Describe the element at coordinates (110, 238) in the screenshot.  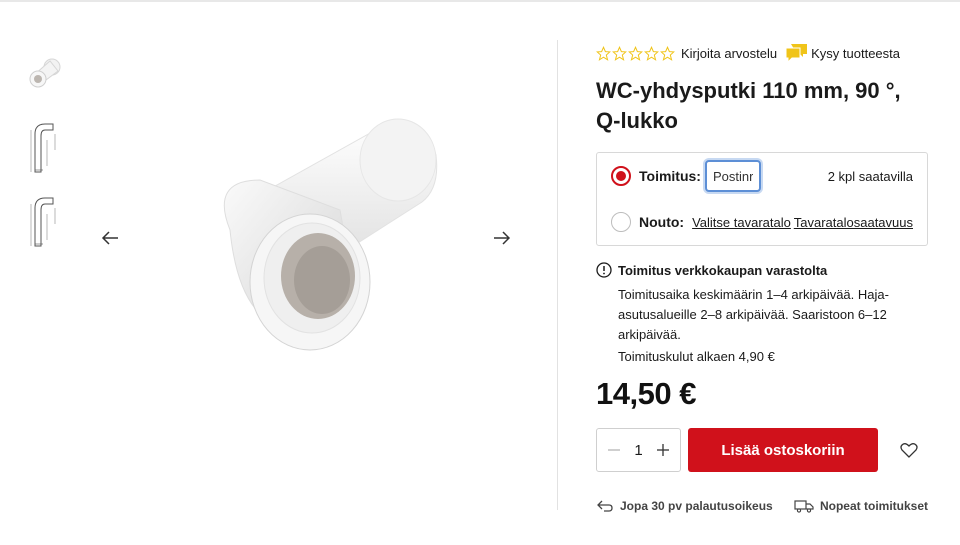
I see `arrow-left-icon` at that location.